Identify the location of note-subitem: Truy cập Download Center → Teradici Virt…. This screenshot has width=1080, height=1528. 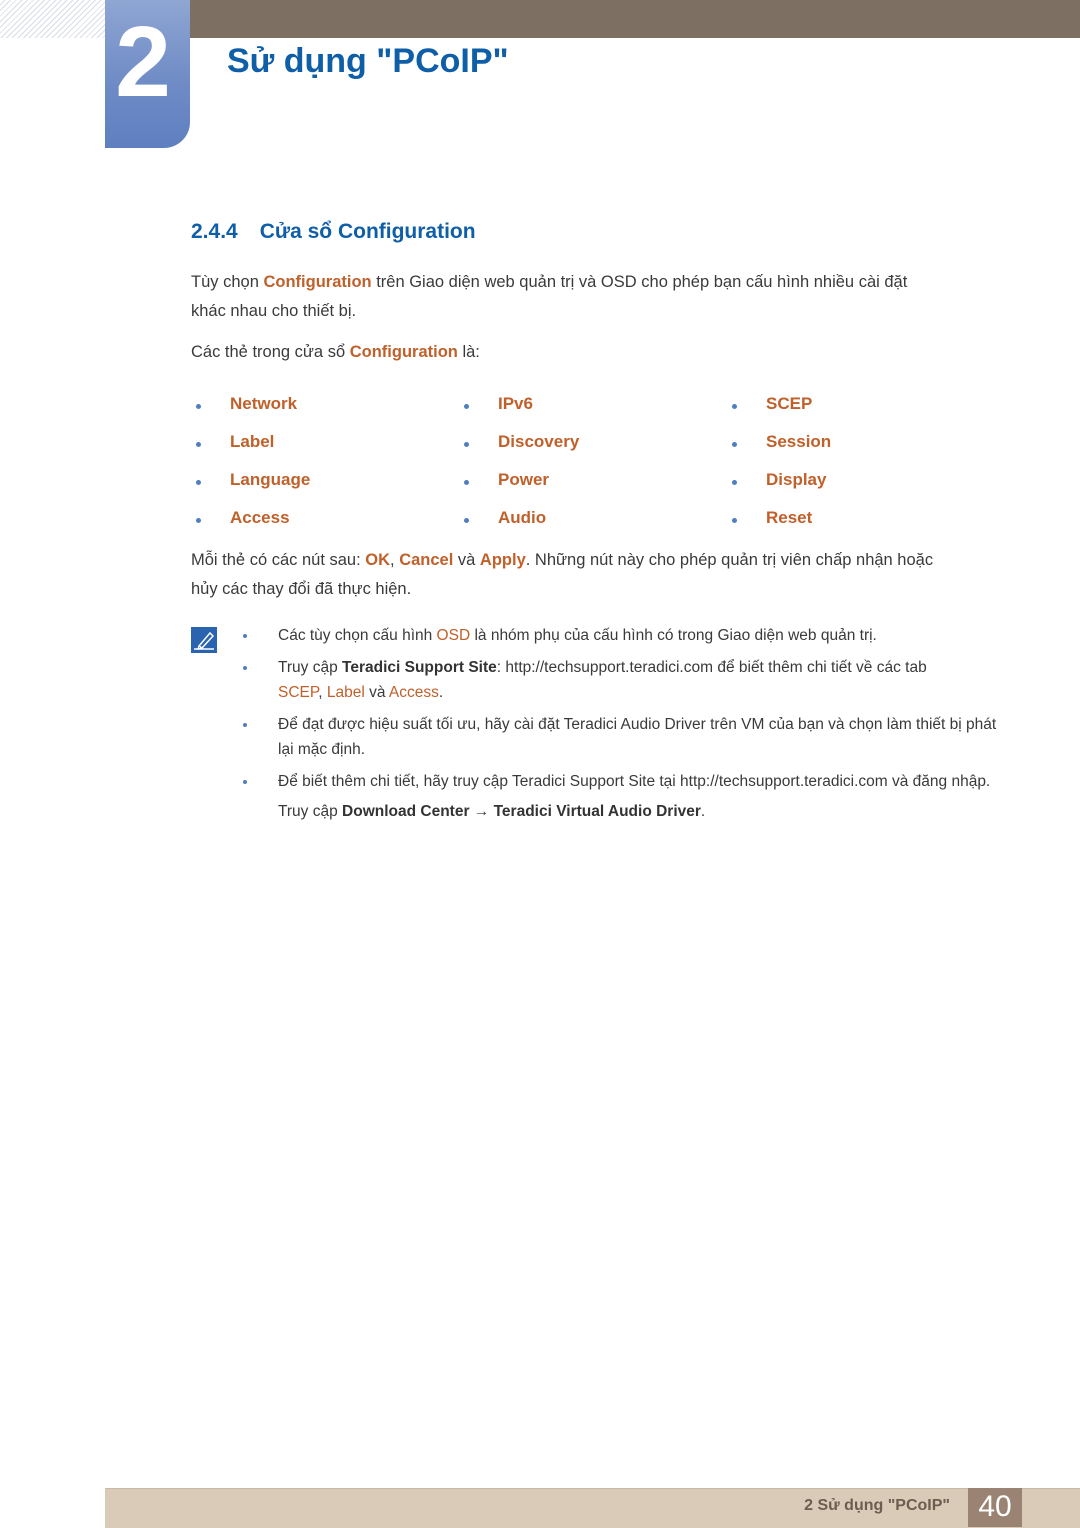
(625, 811).